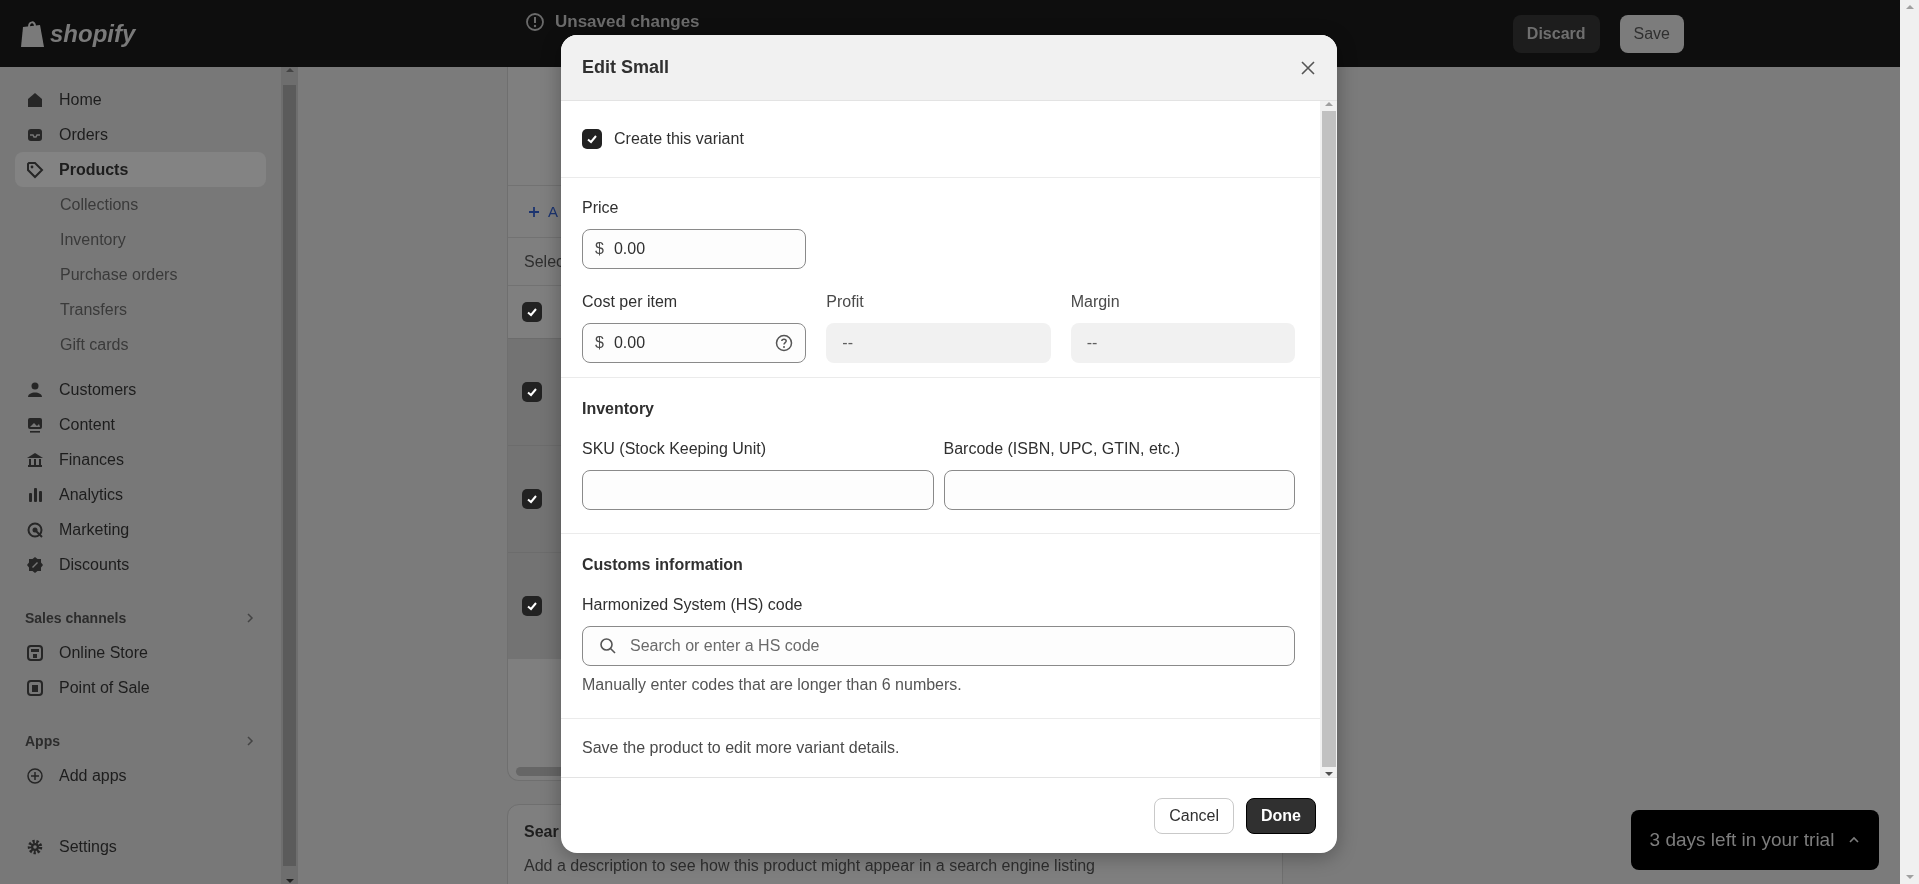 The image size is (1919, 884). What do you see at coordinates (76, 617) in the screenshot?
I see `section-title: Sales channels` at bounding box center [76, 617].